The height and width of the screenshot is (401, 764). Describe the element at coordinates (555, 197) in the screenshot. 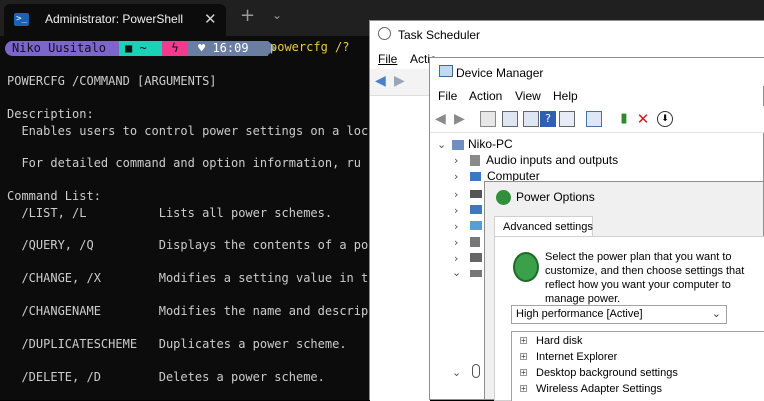

I see `power-options-title: Power Options` at that location.